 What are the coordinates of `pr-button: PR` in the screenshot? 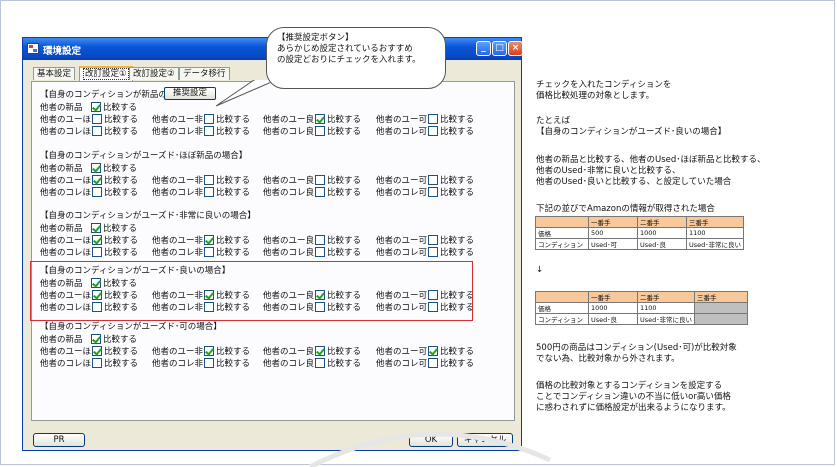 It's located at (59, 440).